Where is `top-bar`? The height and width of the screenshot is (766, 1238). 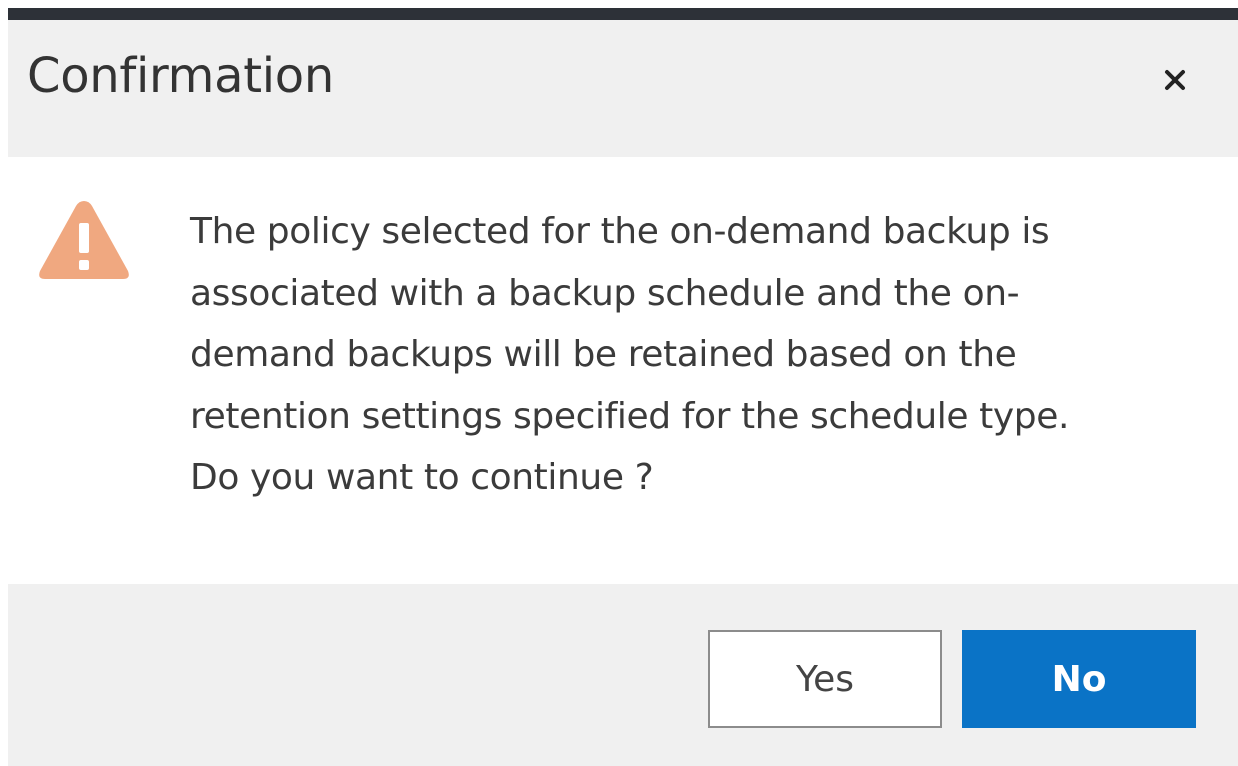 top-bar is located at coordinates (623, 14).